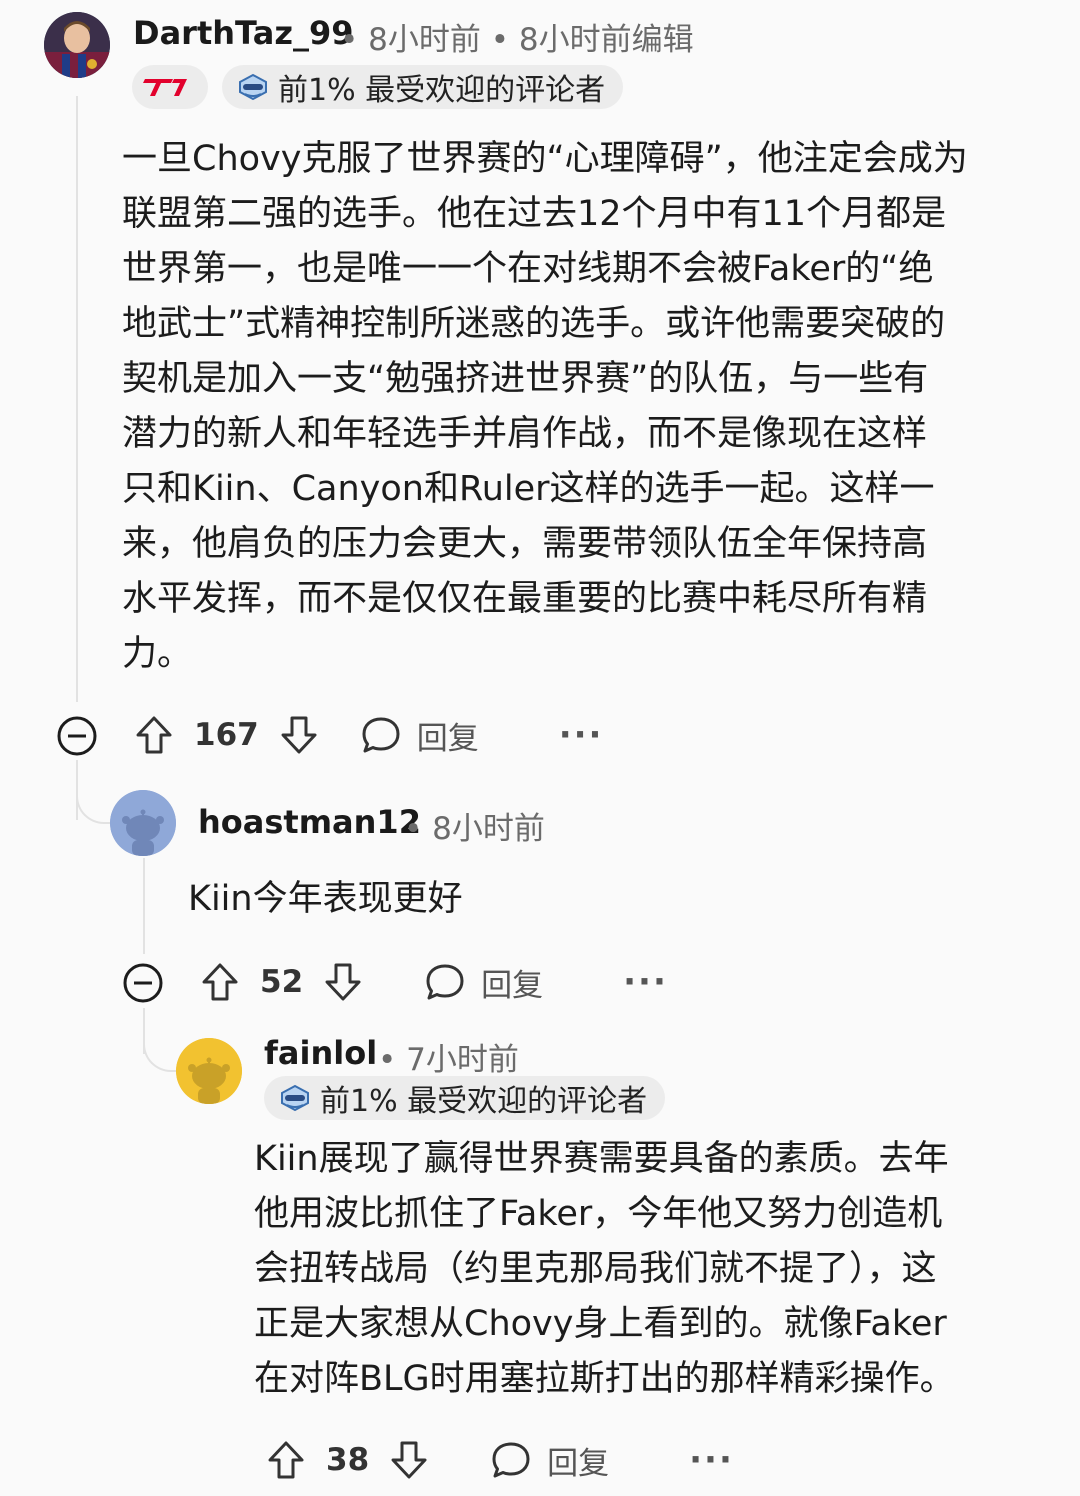 Image resolution: width=1080 pixels, height=1496 pixels. What do you see at coordinates (474, 829) in the screenshot?
I see `comment-meta: • 8小时前` at bounding box center [474, 829].